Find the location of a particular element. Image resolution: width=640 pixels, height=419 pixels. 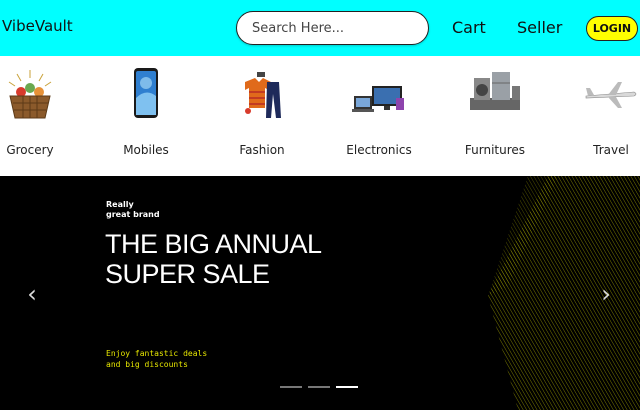

carousel-indicators is located at coordinates (320, 387).